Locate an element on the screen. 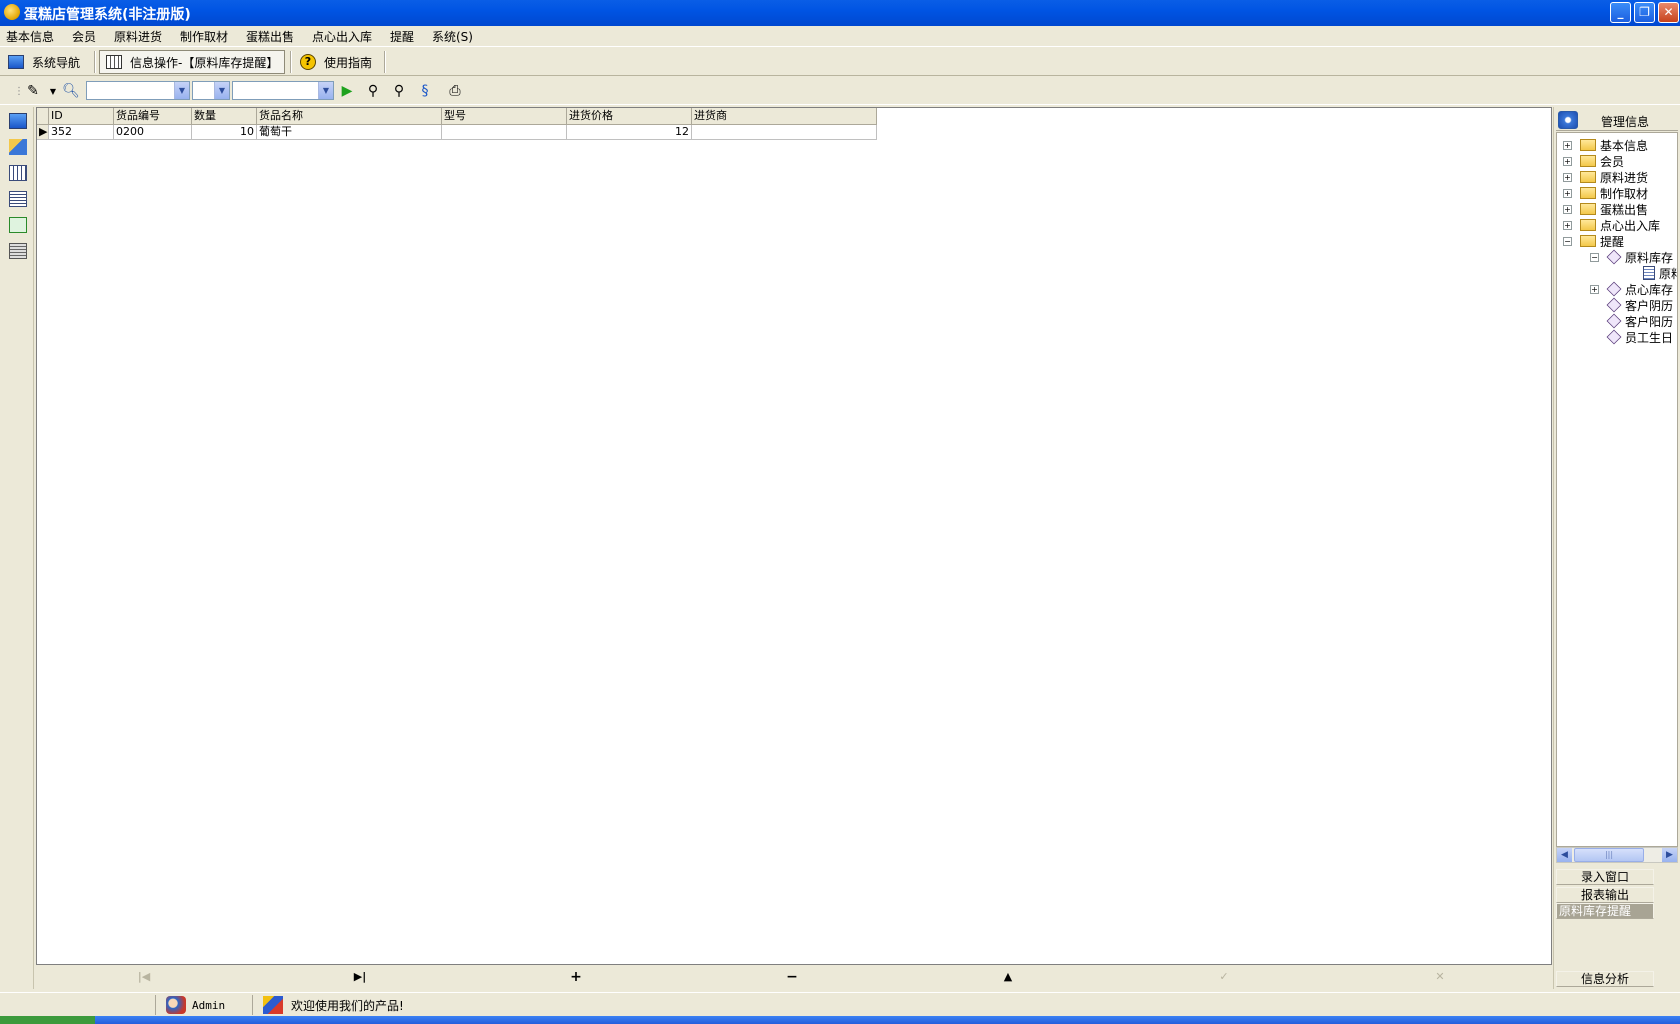 This screenshot has height=1024, width=1680. tree-structure-icon is located at coordinates (18, 147).